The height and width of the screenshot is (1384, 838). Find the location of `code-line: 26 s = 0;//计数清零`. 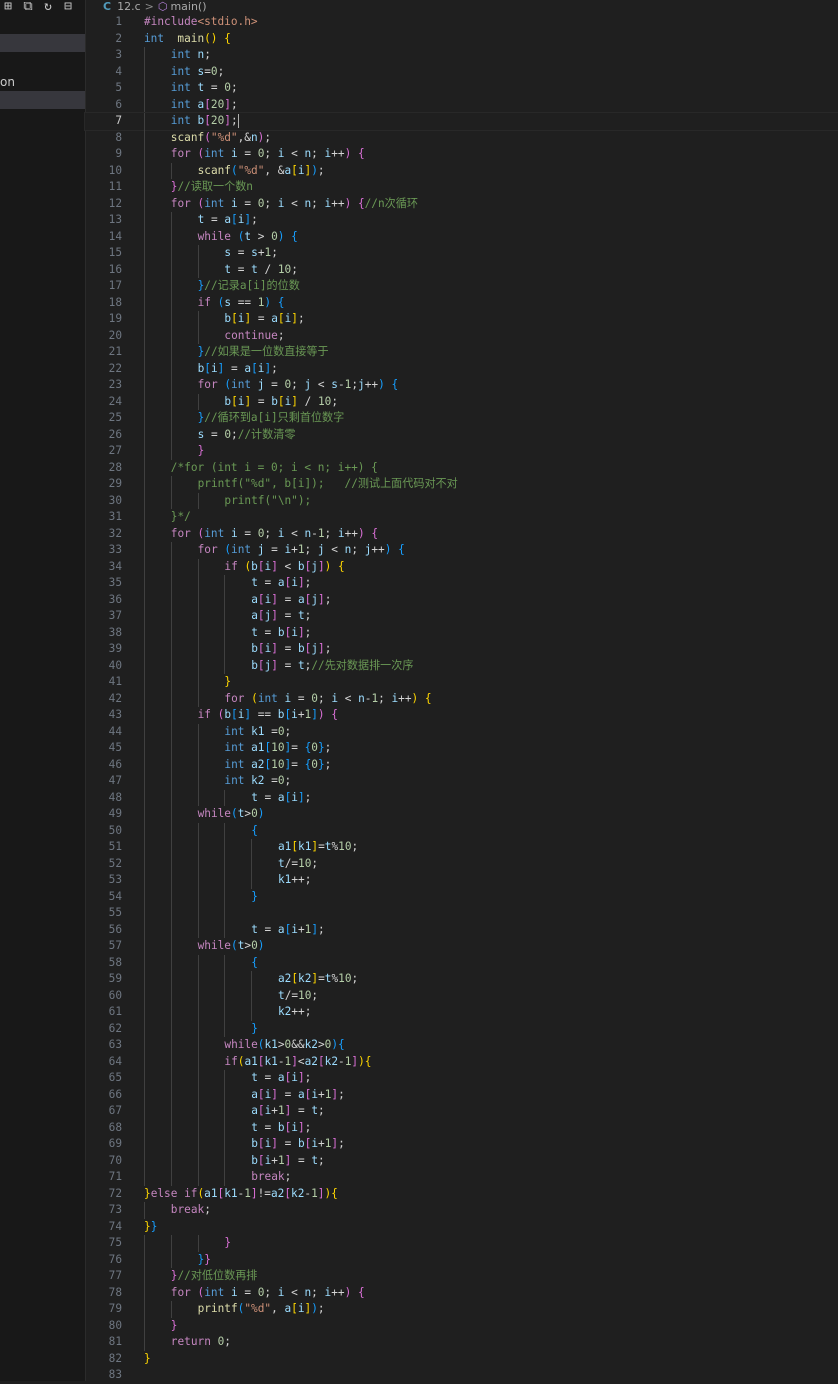

code-line: 26 s = 0;//计数清零 is located at coordinates (461, 434).